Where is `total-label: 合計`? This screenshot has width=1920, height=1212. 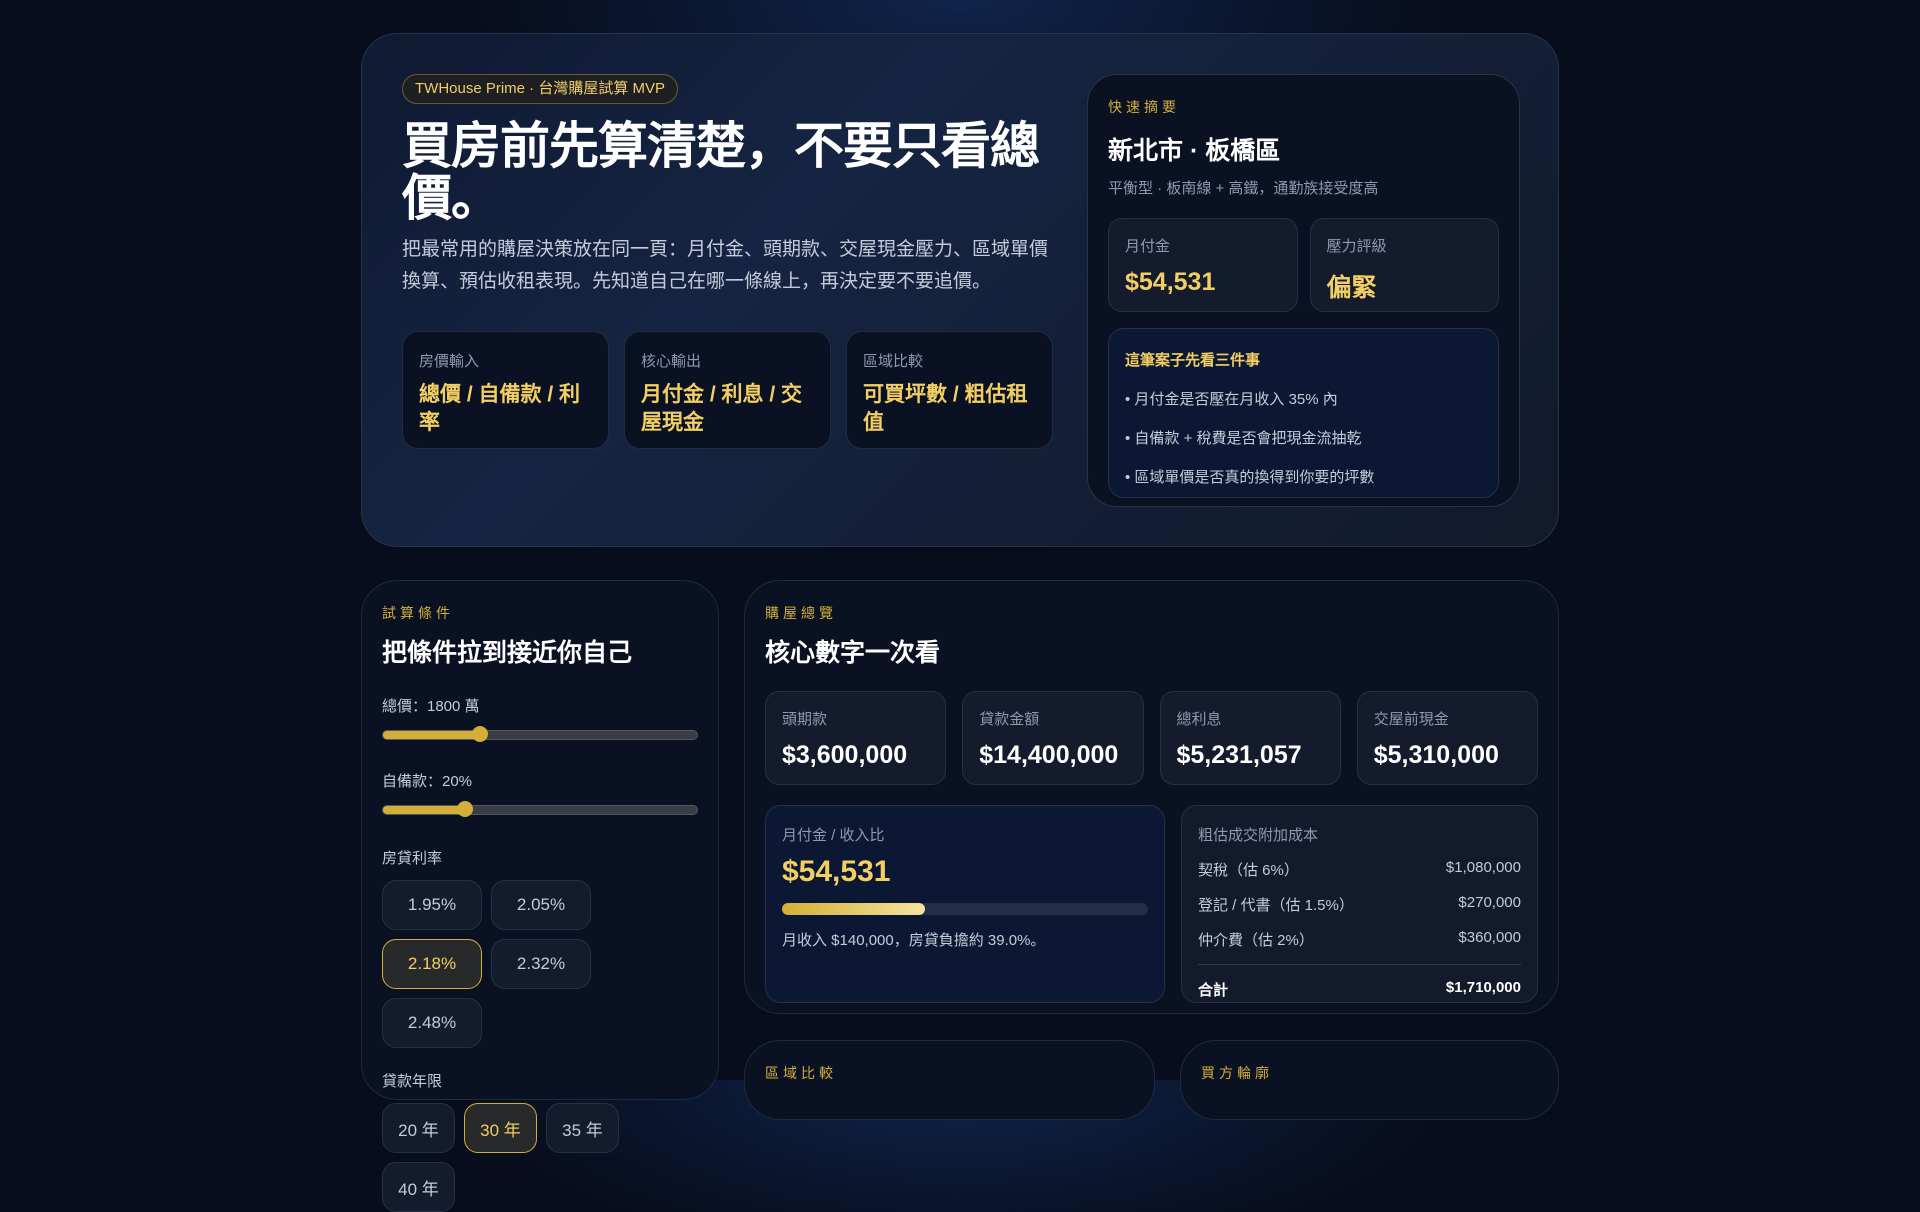 total-label: 合計 is located at coordinates (1213, 990).